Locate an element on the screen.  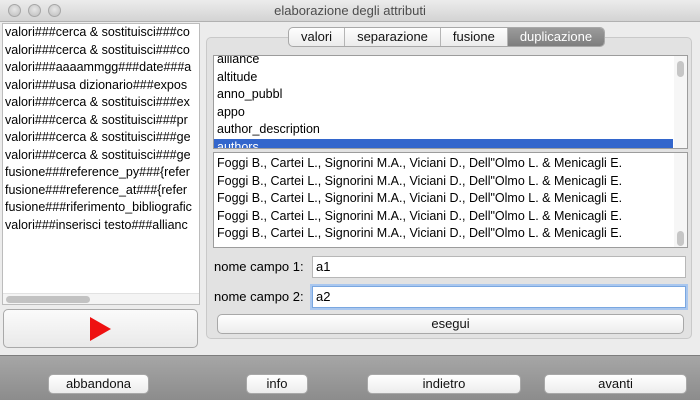
list-item: valori###cerca & sostituisci###ex is located at coordinates (101, 103).